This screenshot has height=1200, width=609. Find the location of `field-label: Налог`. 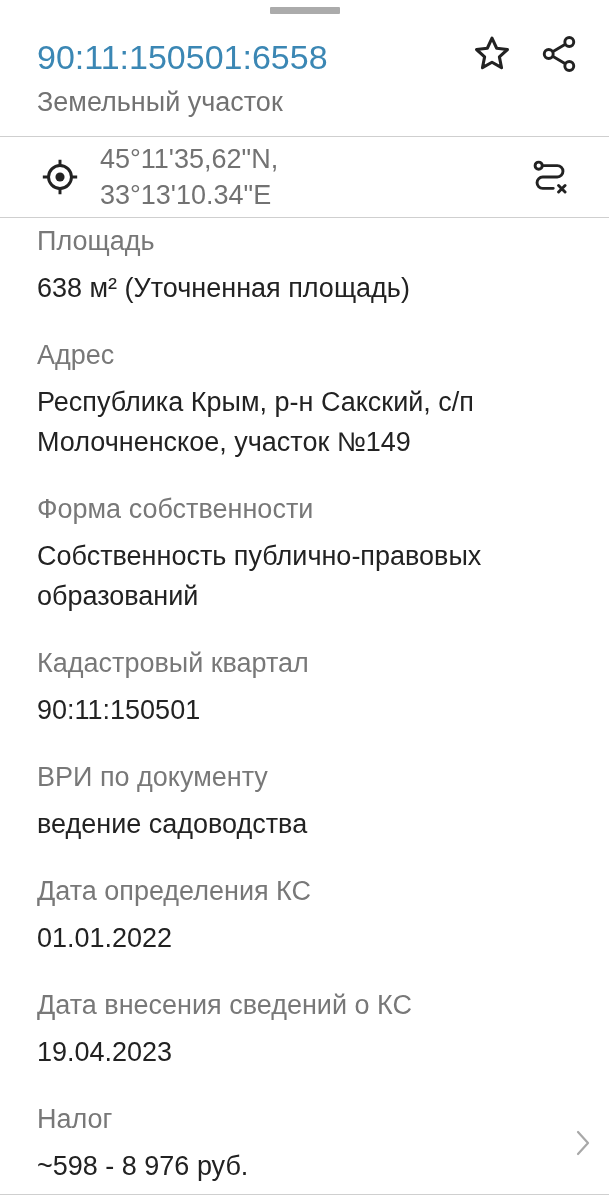

field-label: Налог is located at coordinates (75, 1119).